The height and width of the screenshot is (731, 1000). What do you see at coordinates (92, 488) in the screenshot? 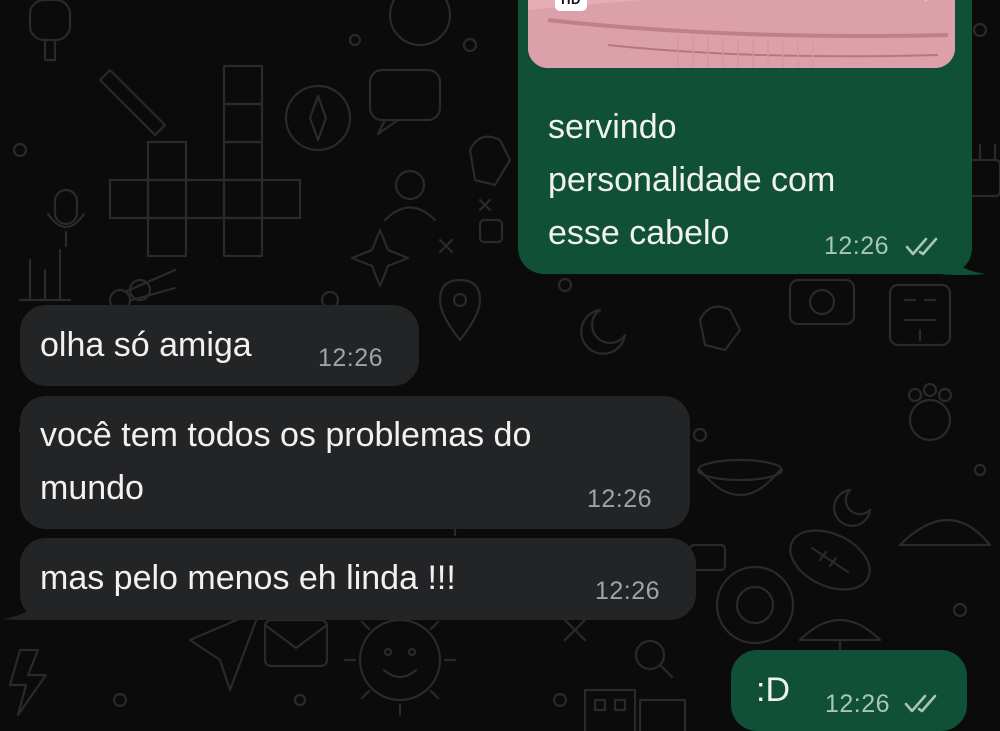
I see `message-text-line: mundo` at bounding box center [92, 488].